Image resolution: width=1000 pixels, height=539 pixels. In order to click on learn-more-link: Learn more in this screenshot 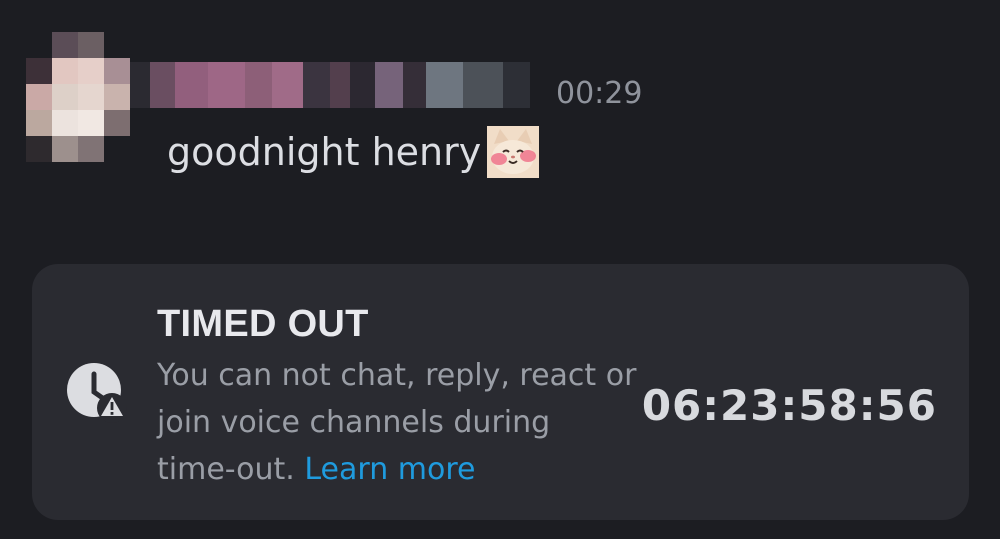, I will do `click(389, 469)`.